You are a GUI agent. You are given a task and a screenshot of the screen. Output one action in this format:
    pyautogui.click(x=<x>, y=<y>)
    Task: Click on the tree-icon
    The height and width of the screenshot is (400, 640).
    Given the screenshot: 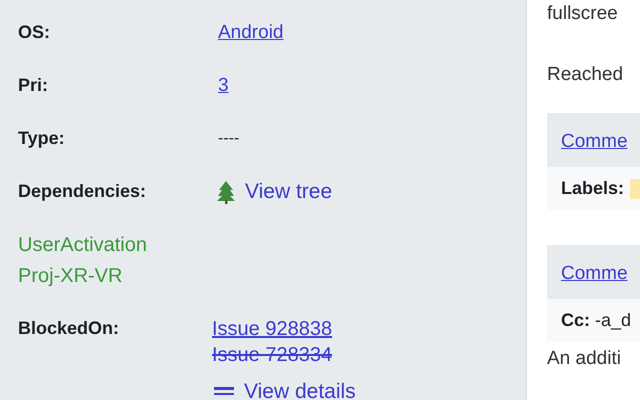 What is the action you would take?
    pyautogui.click(x=226, y=192)
    